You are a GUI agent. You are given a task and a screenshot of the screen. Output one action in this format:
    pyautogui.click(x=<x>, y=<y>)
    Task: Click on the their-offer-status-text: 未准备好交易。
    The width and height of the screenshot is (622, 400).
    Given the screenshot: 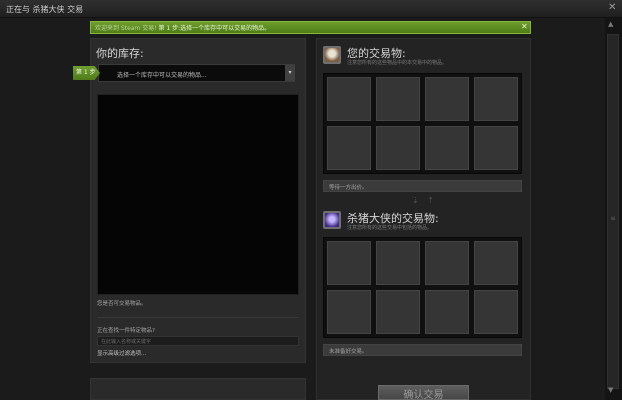 What is the action you would take?
    pyautogui.click(x=348, y=352)
    